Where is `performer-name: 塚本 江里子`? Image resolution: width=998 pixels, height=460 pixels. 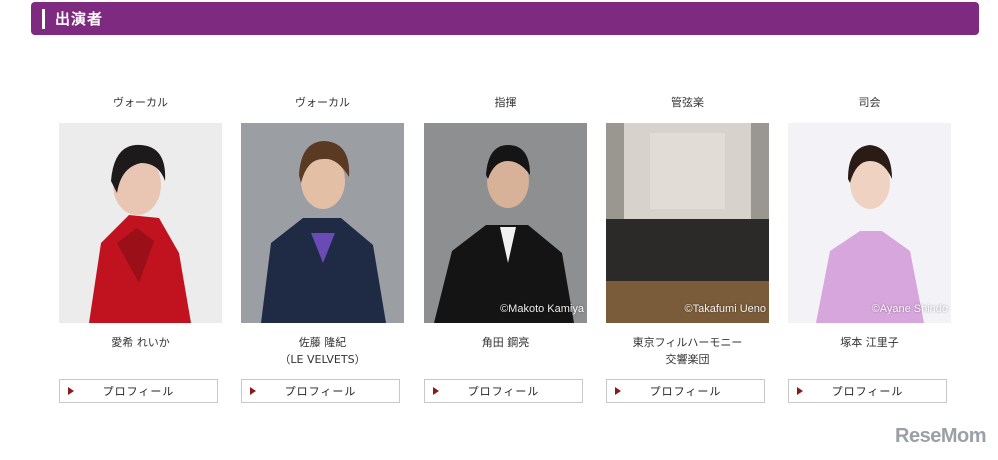 performer-name: 塚本 江里子 is located at coordinates (869, 342).